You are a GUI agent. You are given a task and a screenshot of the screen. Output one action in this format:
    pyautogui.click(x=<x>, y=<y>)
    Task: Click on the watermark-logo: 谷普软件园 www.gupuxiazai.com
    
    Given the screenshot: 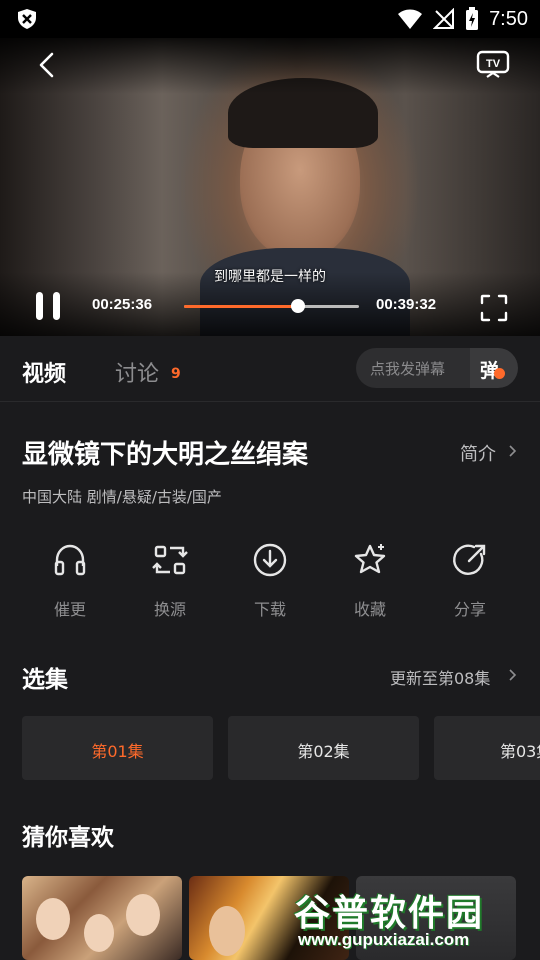 What is the action you would take?
    pyautogui.click(x=417, y=922)
    